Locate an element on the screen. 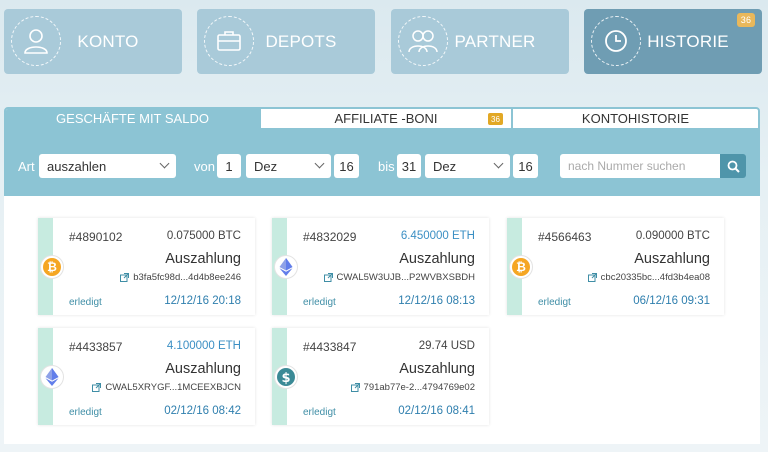  art-select-value: auszahlen is located at coordinates (77, 166).